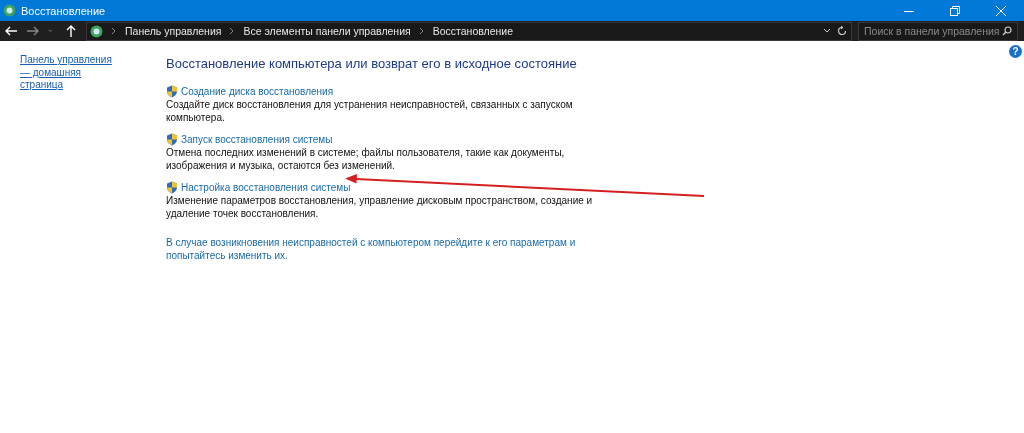 The image size is (1024, 433). I want to click on task-link: Создание диска восстановления, so click(257, 91).